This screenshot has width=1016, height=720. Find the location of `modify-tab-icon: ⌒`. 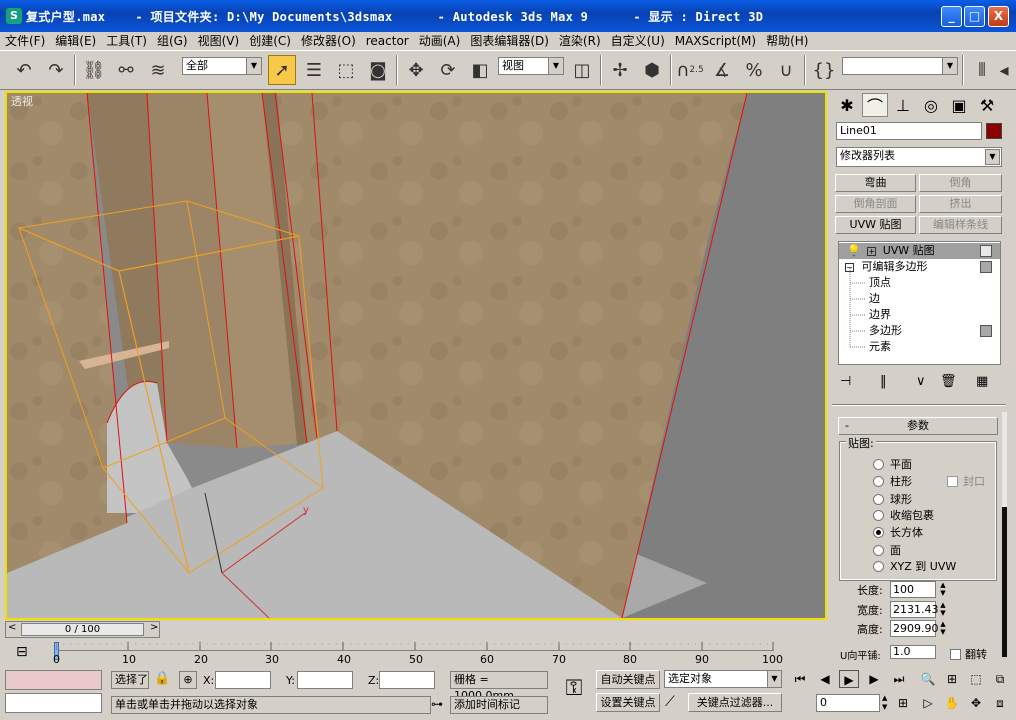

modify-tab-icon: ⌒ is located at coordinates (875, 105).